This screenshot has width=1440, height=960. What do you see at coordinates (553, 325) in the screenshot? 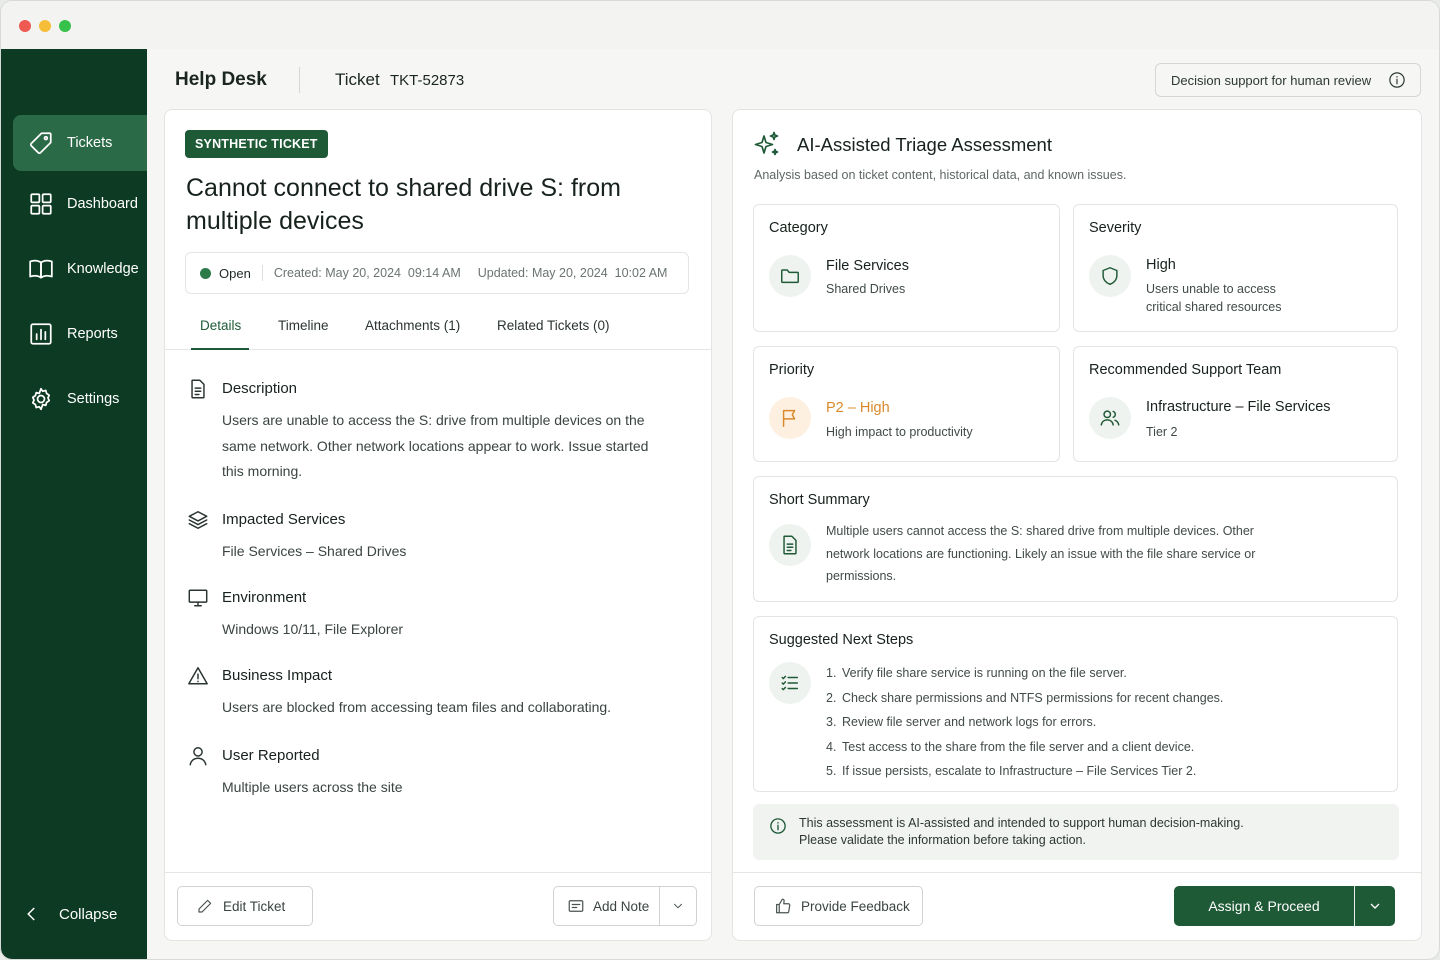
I see `tab-related-tickets: Related Tickets (0)` at bounding box center [553, 325].